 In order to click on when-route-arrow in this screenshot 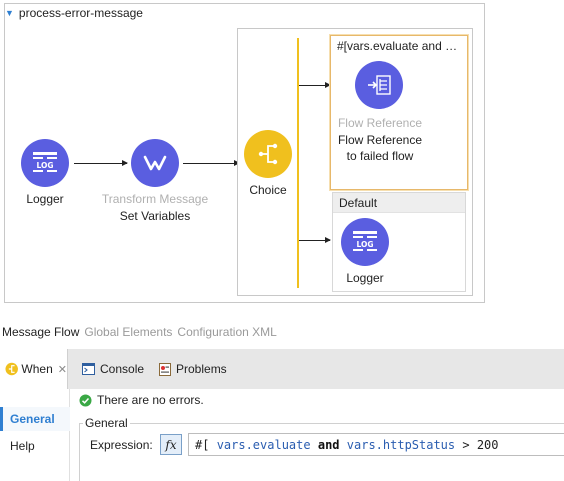, I will do `click(315, 85)`.